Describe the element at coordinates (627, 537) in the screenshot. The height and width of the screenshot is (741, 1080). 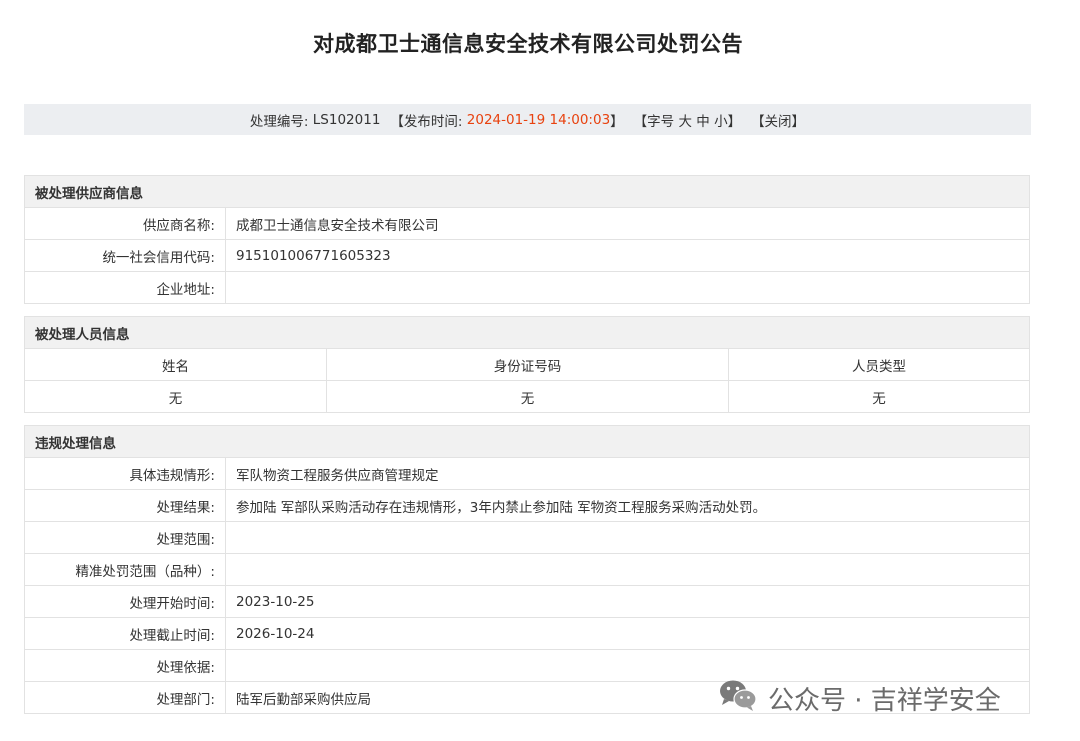
I see `scope-value` at that location.